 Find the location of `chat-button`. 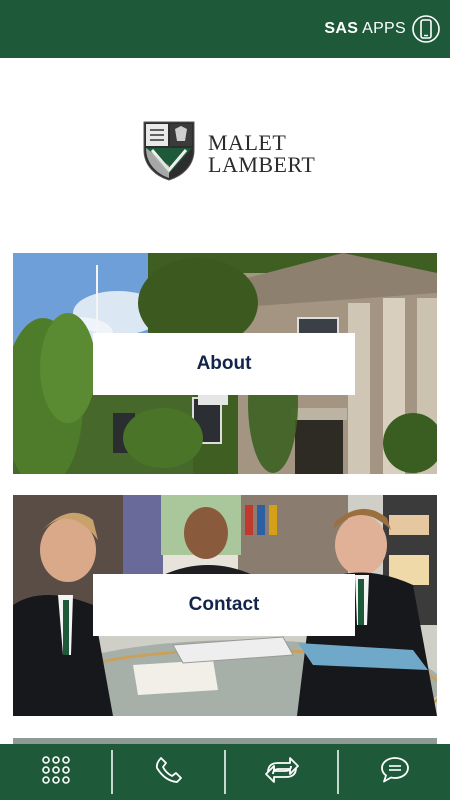

chat-button is located at coordinates (394, 772).